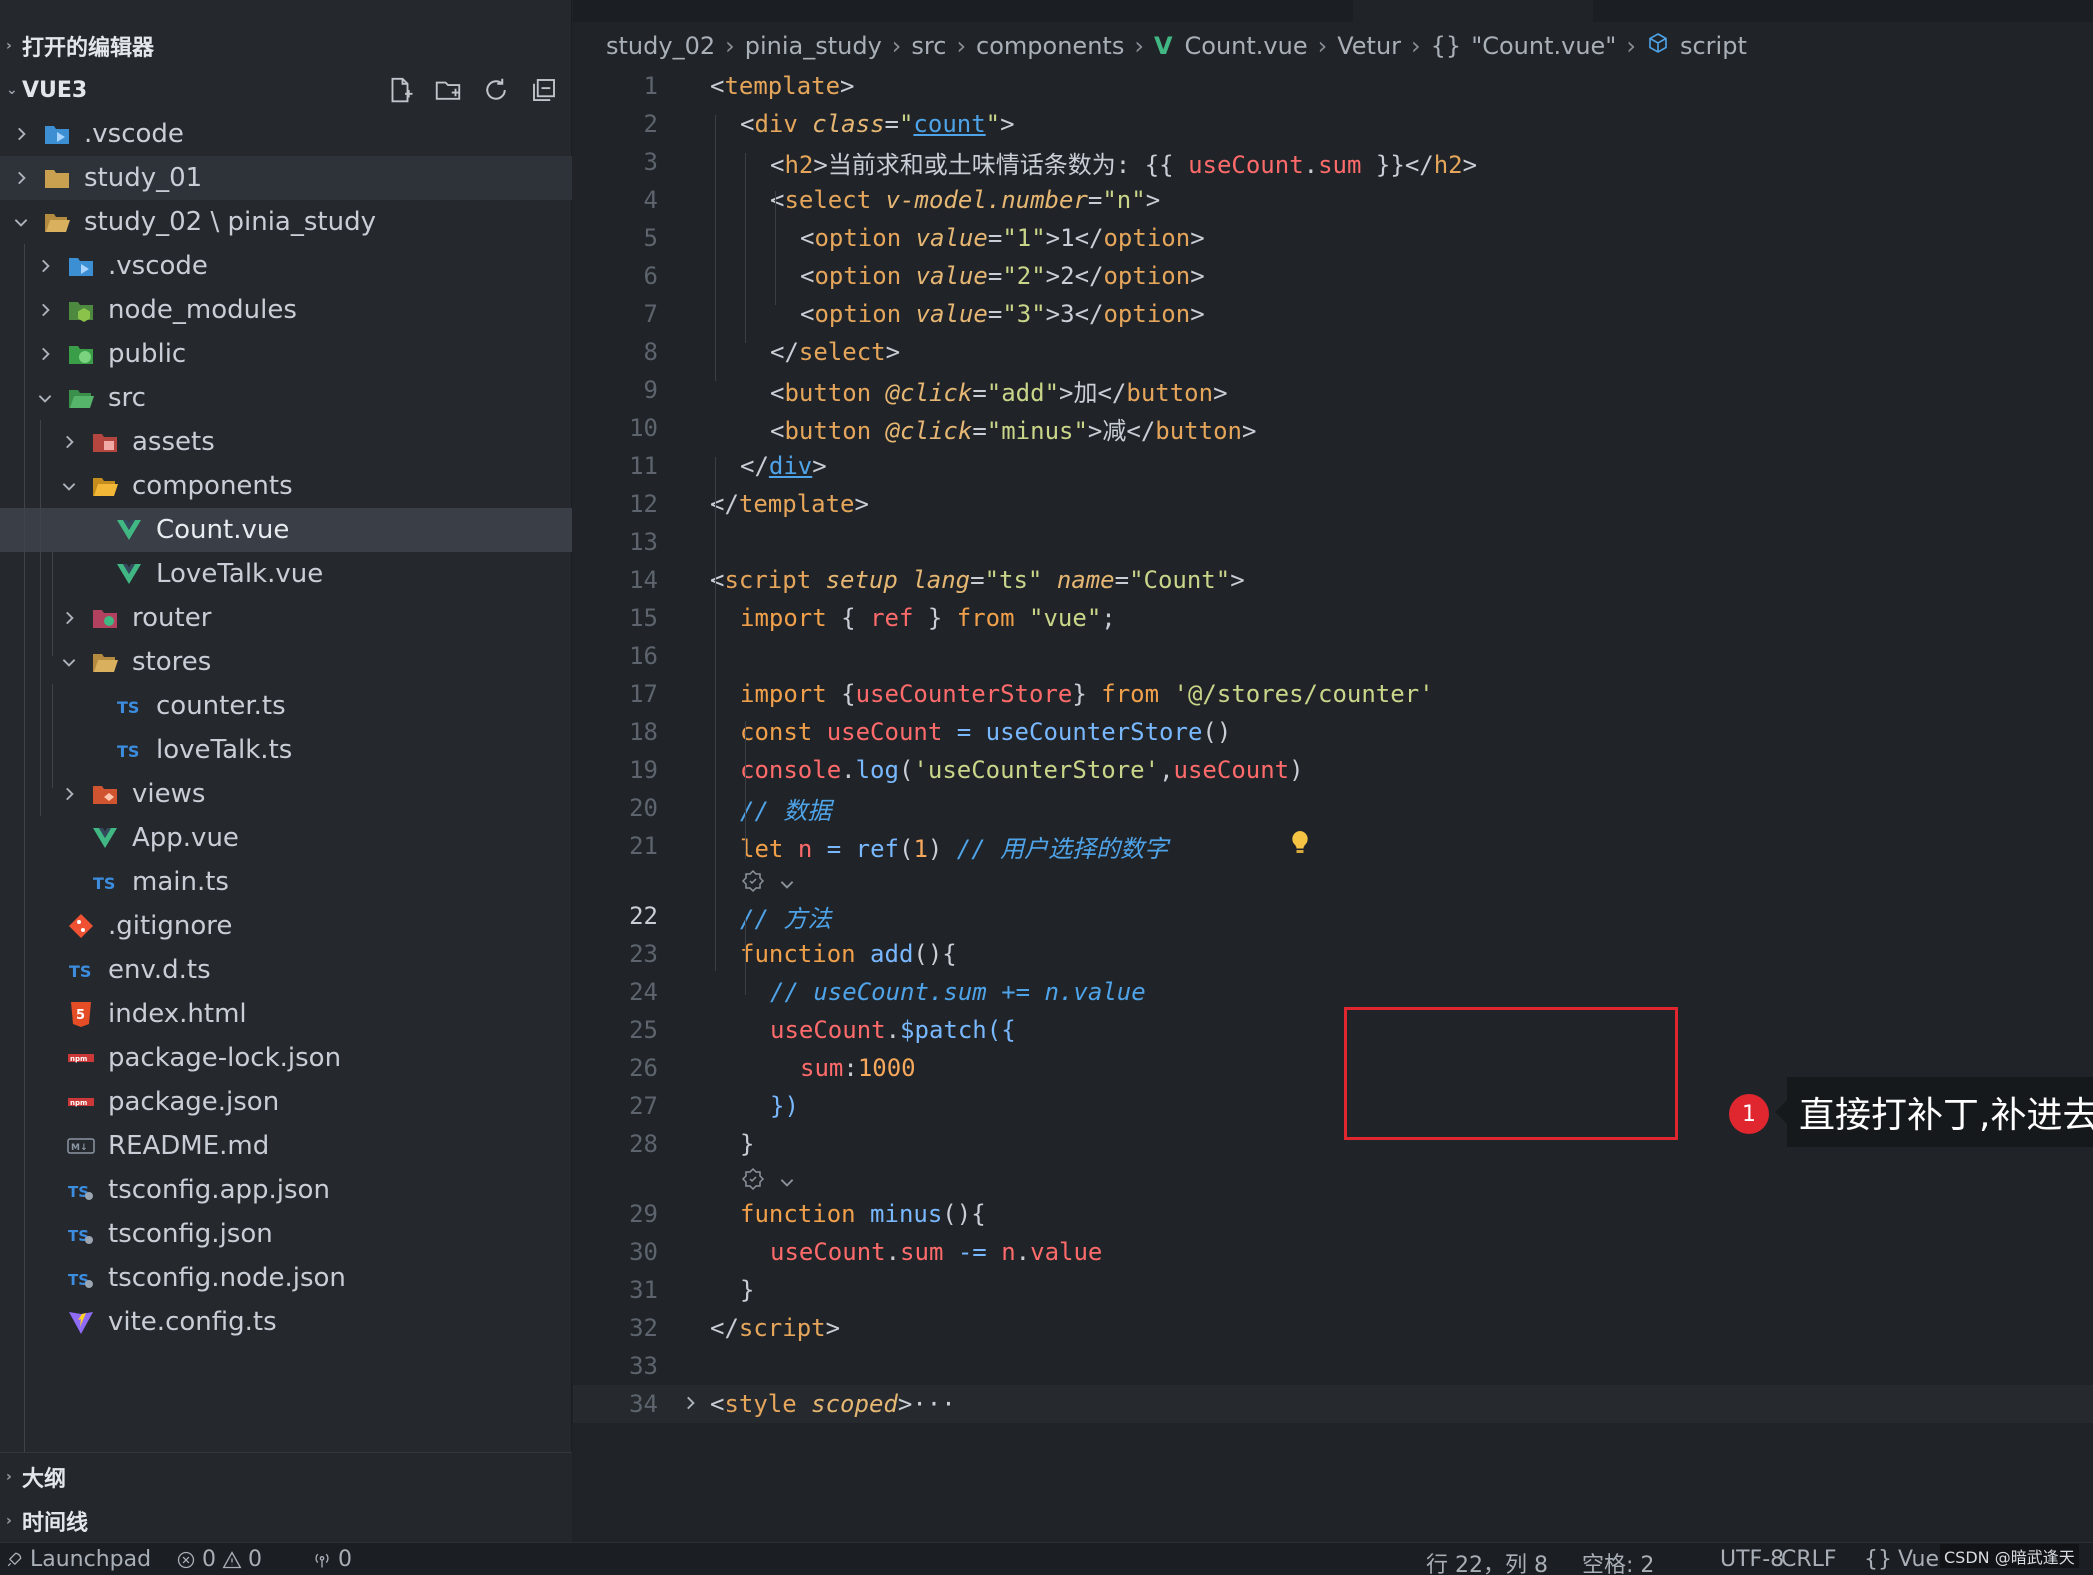 This screenshot has width=2093, height=1575. What do you see at coordinates (1333, 808) in the screenshot?
I see `code-line: 20 // 数据` at bounding box center [1333, 808].